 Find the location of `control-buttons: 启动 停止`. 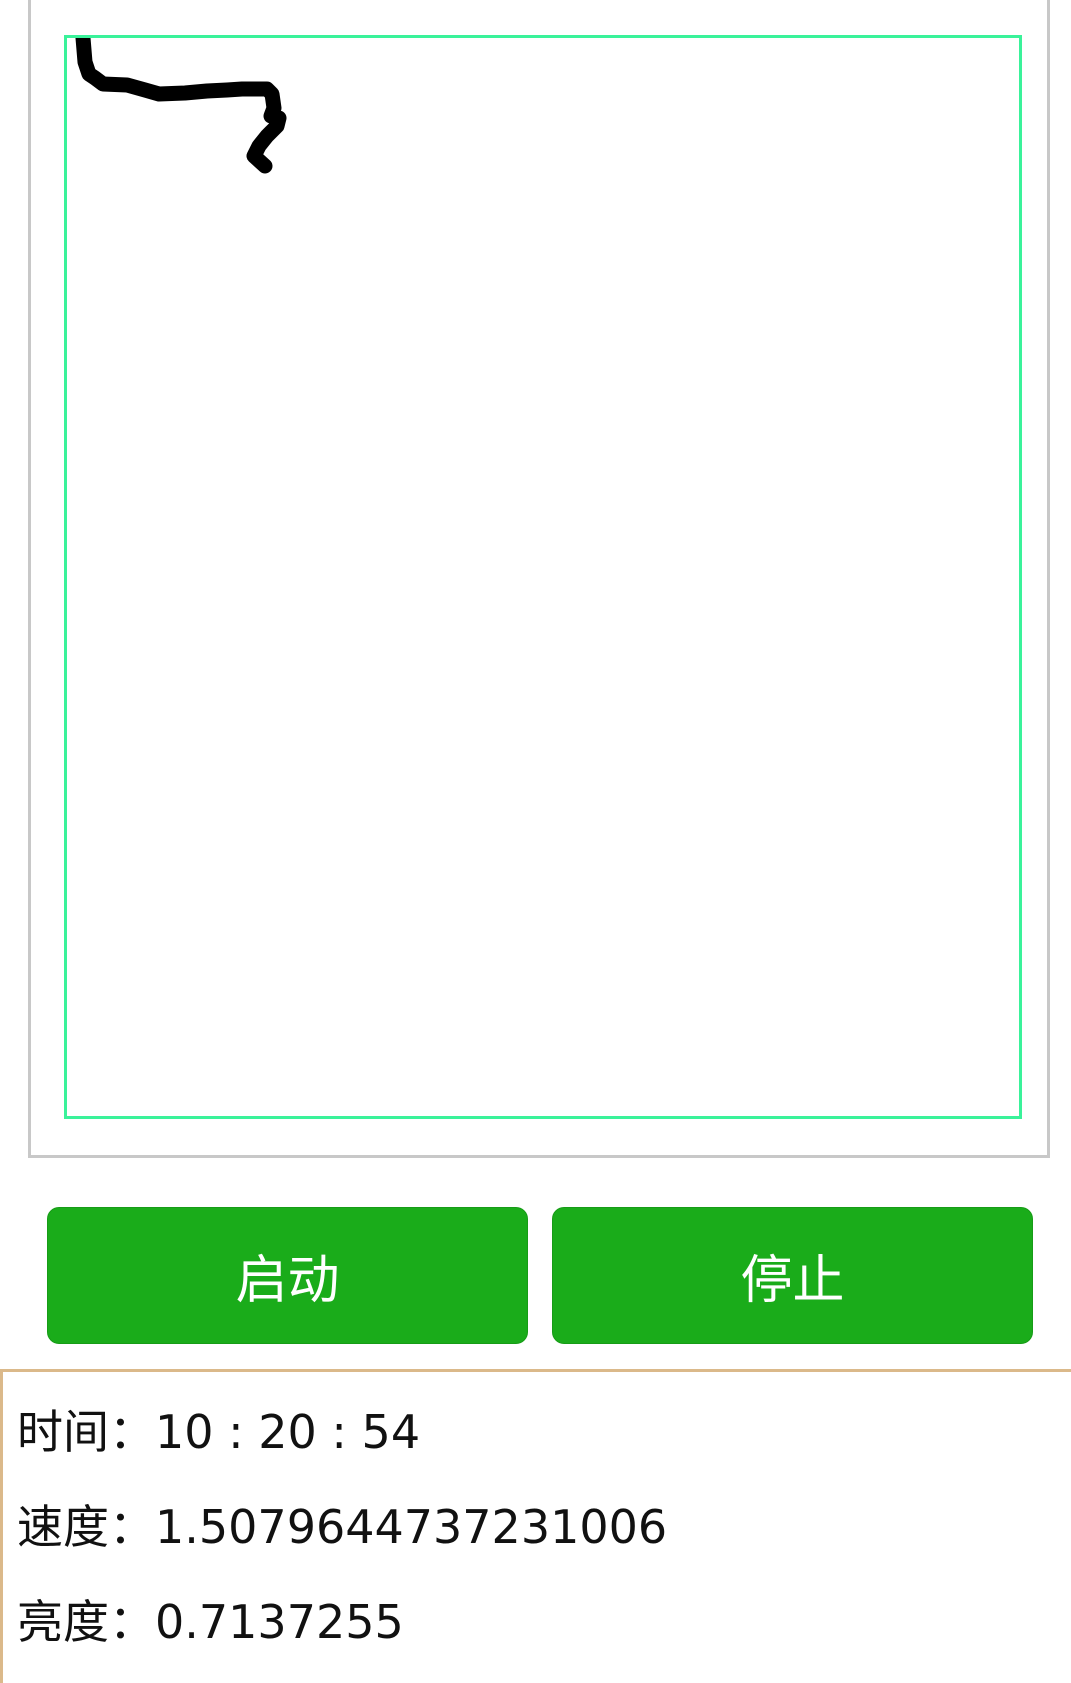

control-buttons: 启动 停止 is located at coordinates (540, 1275).